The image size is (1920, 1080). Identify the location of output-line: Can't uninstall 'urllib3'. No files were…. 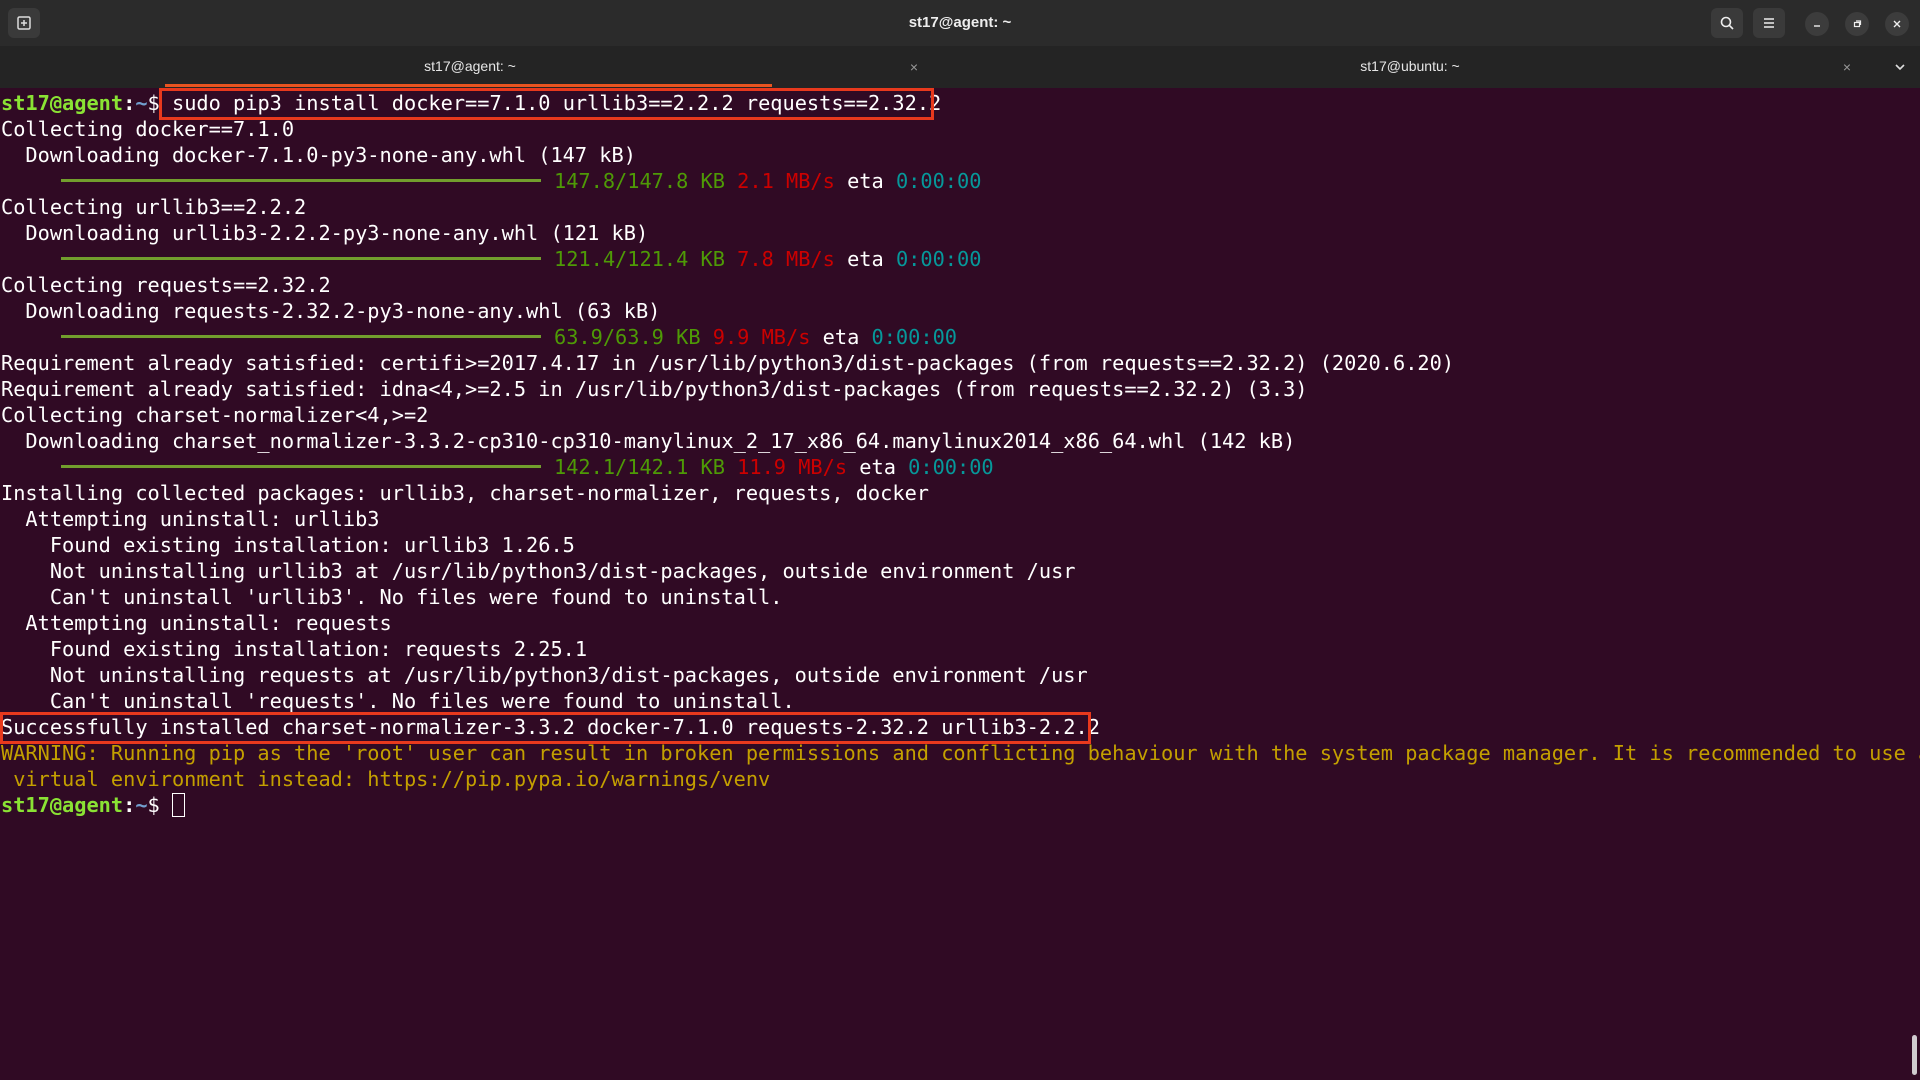
(392, 597).